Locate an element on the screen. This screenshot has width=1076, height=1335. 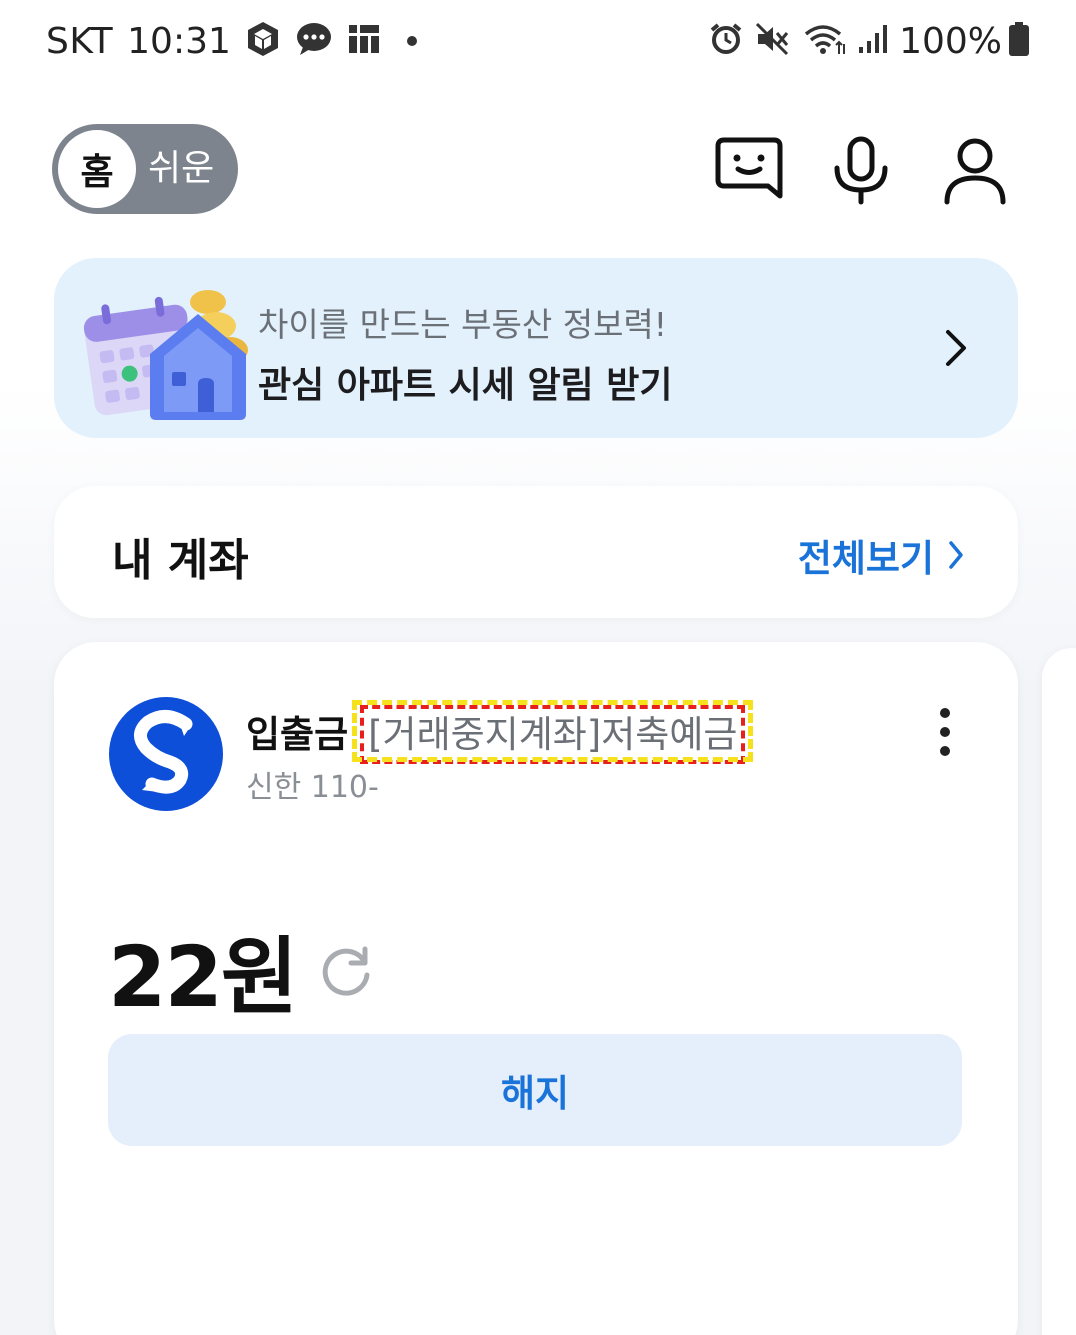
view-all-label: 전체보기 is located at coordinates (865, 558).